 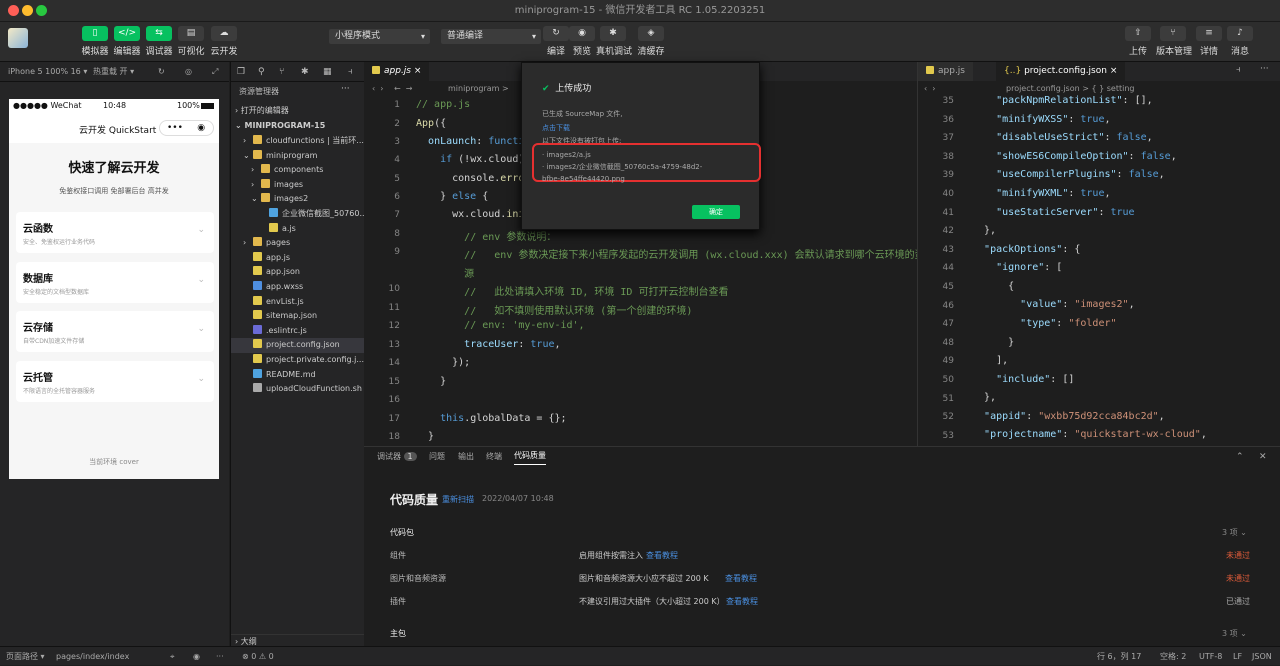 I want to click on tab-app-js: app.js, so click(x=945, y=71).